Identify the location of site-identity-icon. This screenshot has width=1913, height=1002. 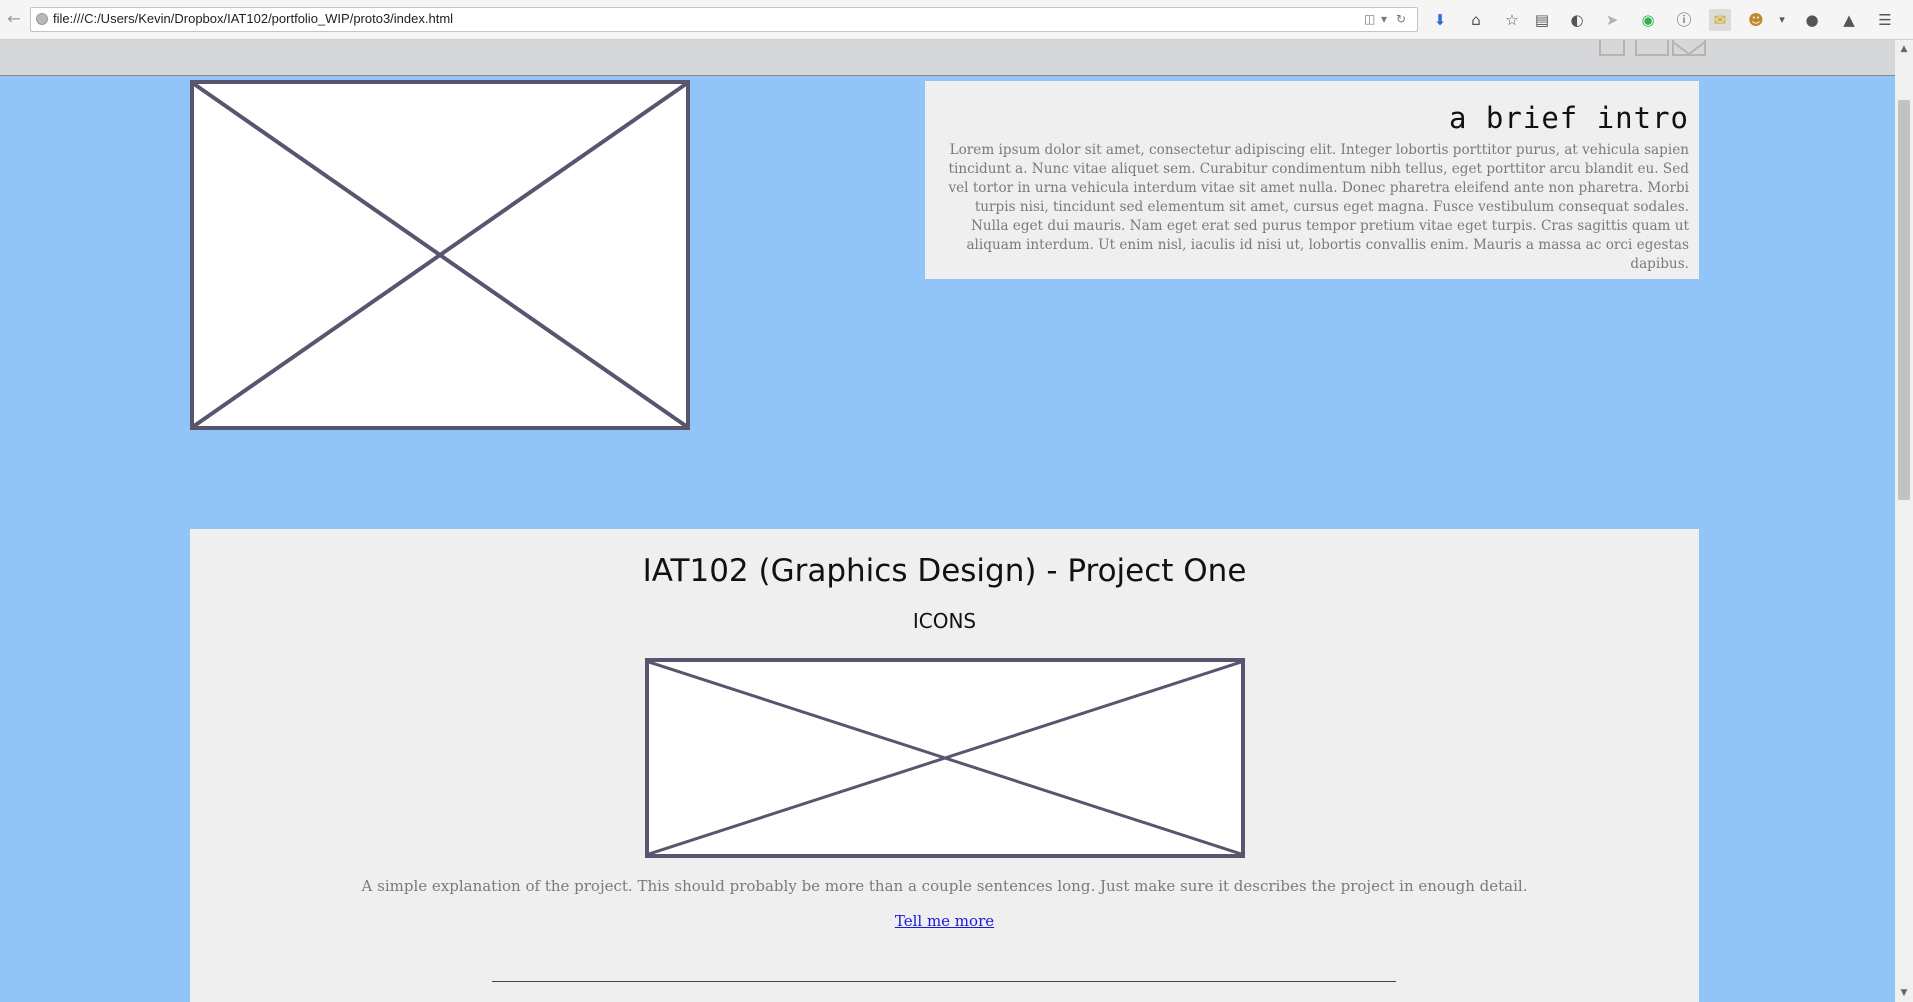
(42, 19).